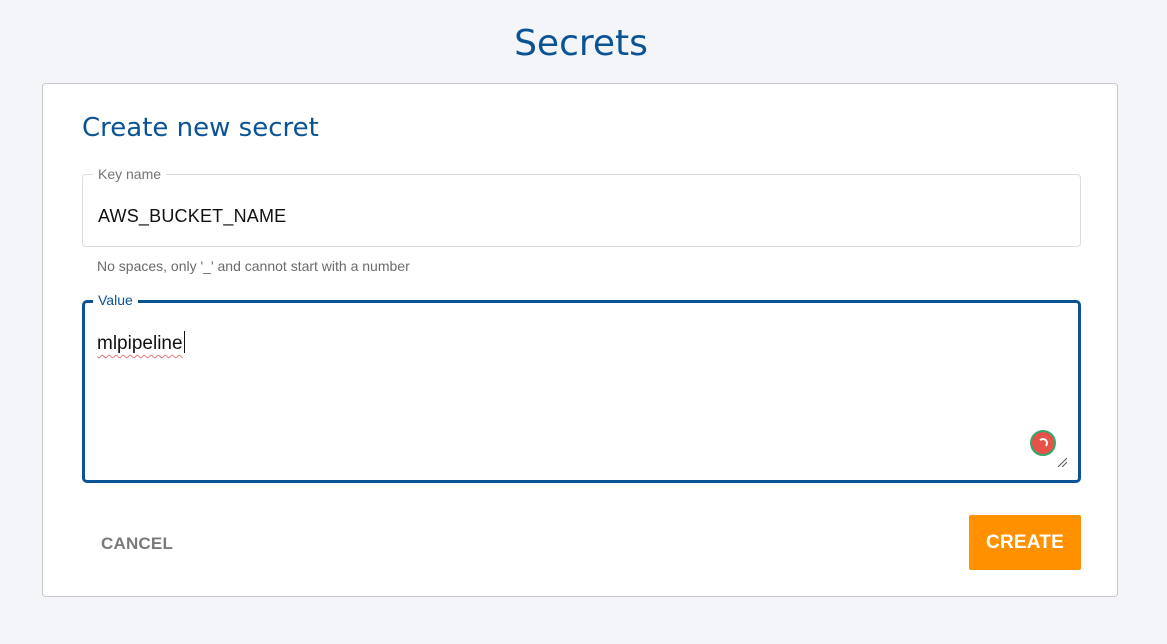  I want to click on key-name-label: Key name, so click(130, 174).